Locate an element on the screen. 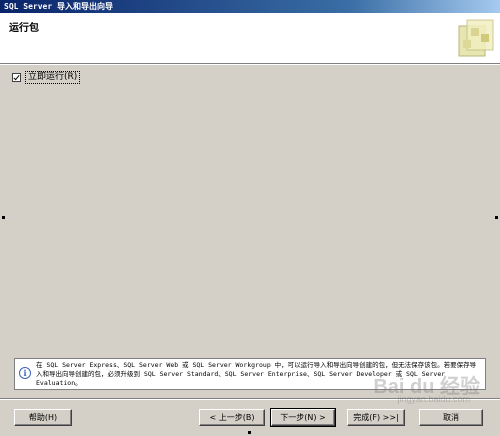 The image size is (500, 436). finish-button: 完成(F) >>| is located at coordinates (376, 417).